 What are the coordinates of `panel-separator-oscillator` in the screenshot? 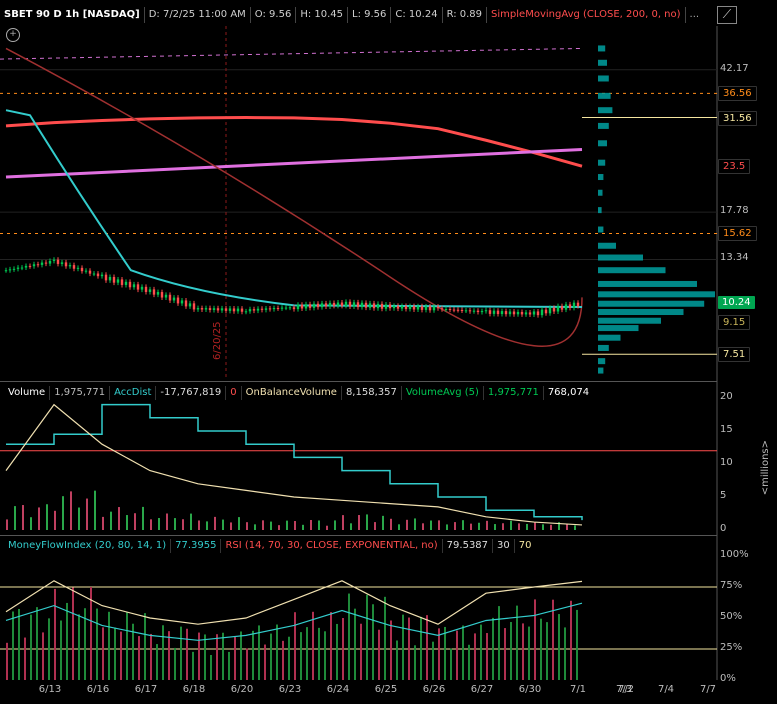 It's located at (358, 535).